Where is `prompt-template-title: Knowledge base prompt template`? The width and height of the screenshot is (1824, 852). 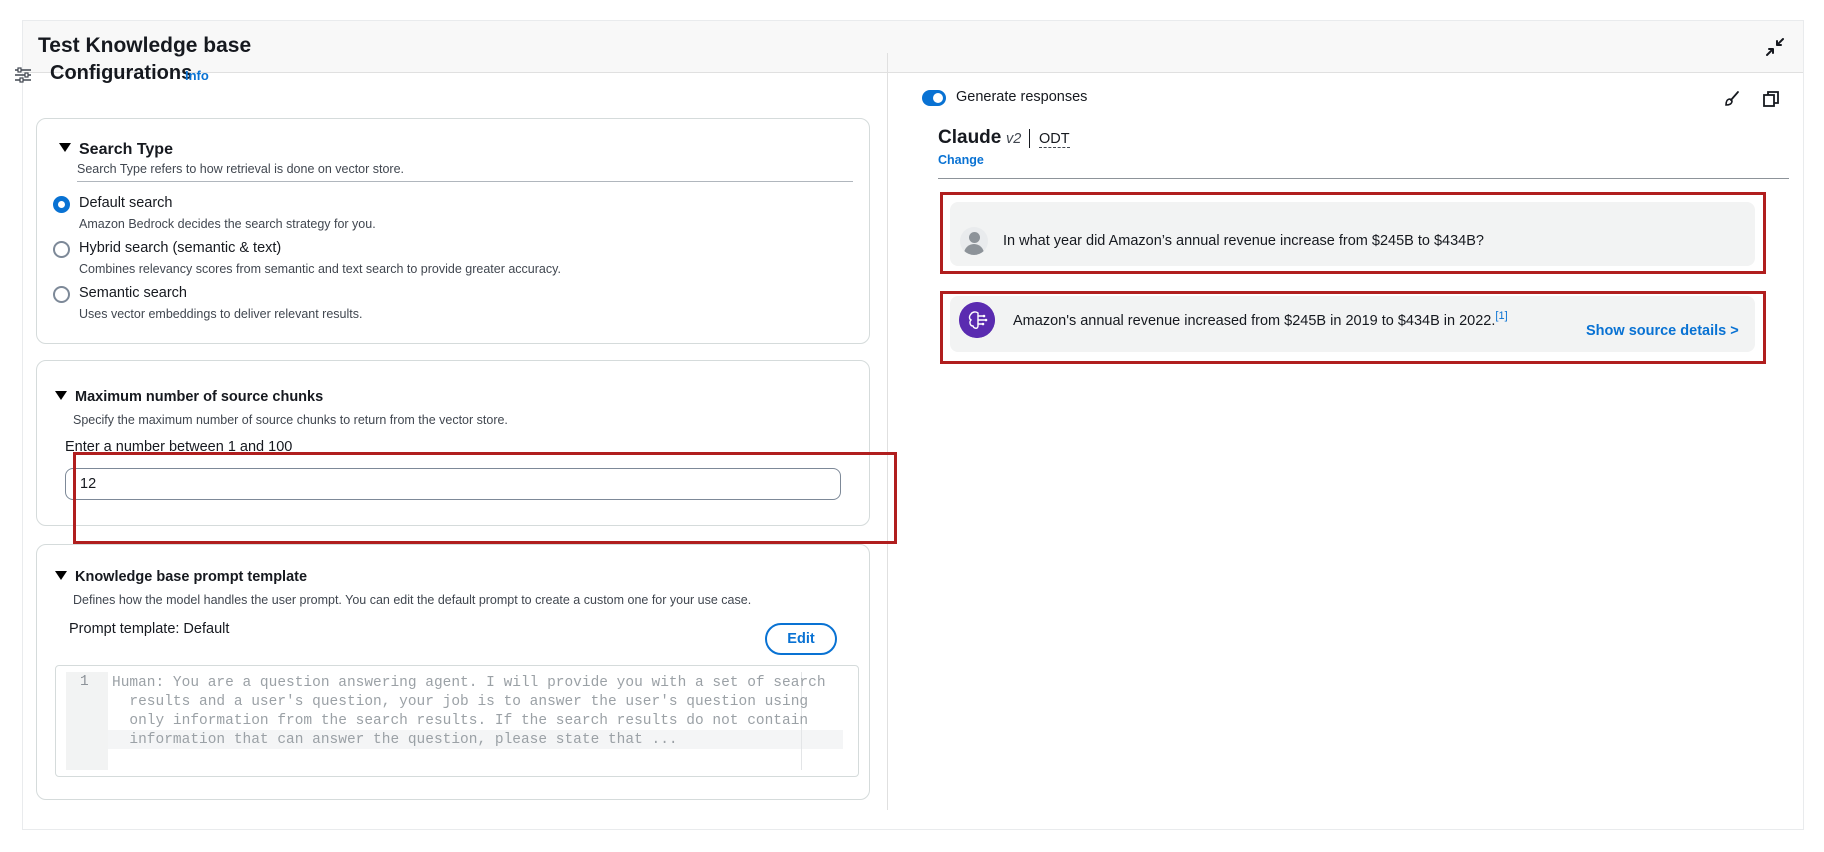
prompt-template-title: Knowledge base prompt template is located at coordinates (191, 577).